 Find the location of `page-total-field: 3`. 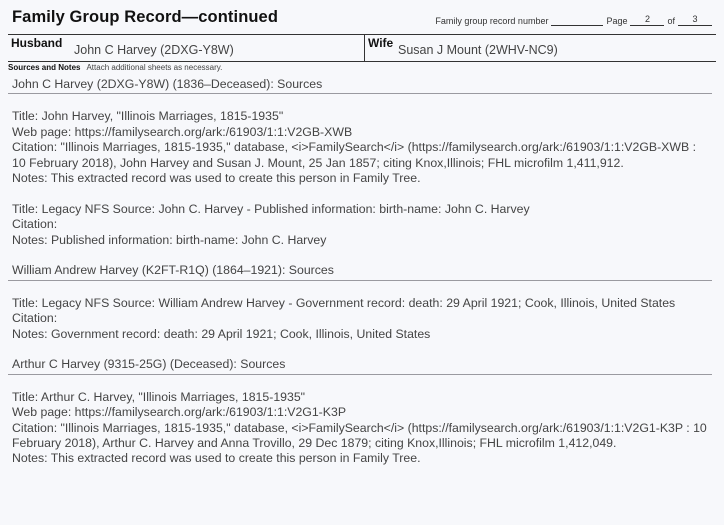

page-total-field: 3 is located at coordinates (695, 20).